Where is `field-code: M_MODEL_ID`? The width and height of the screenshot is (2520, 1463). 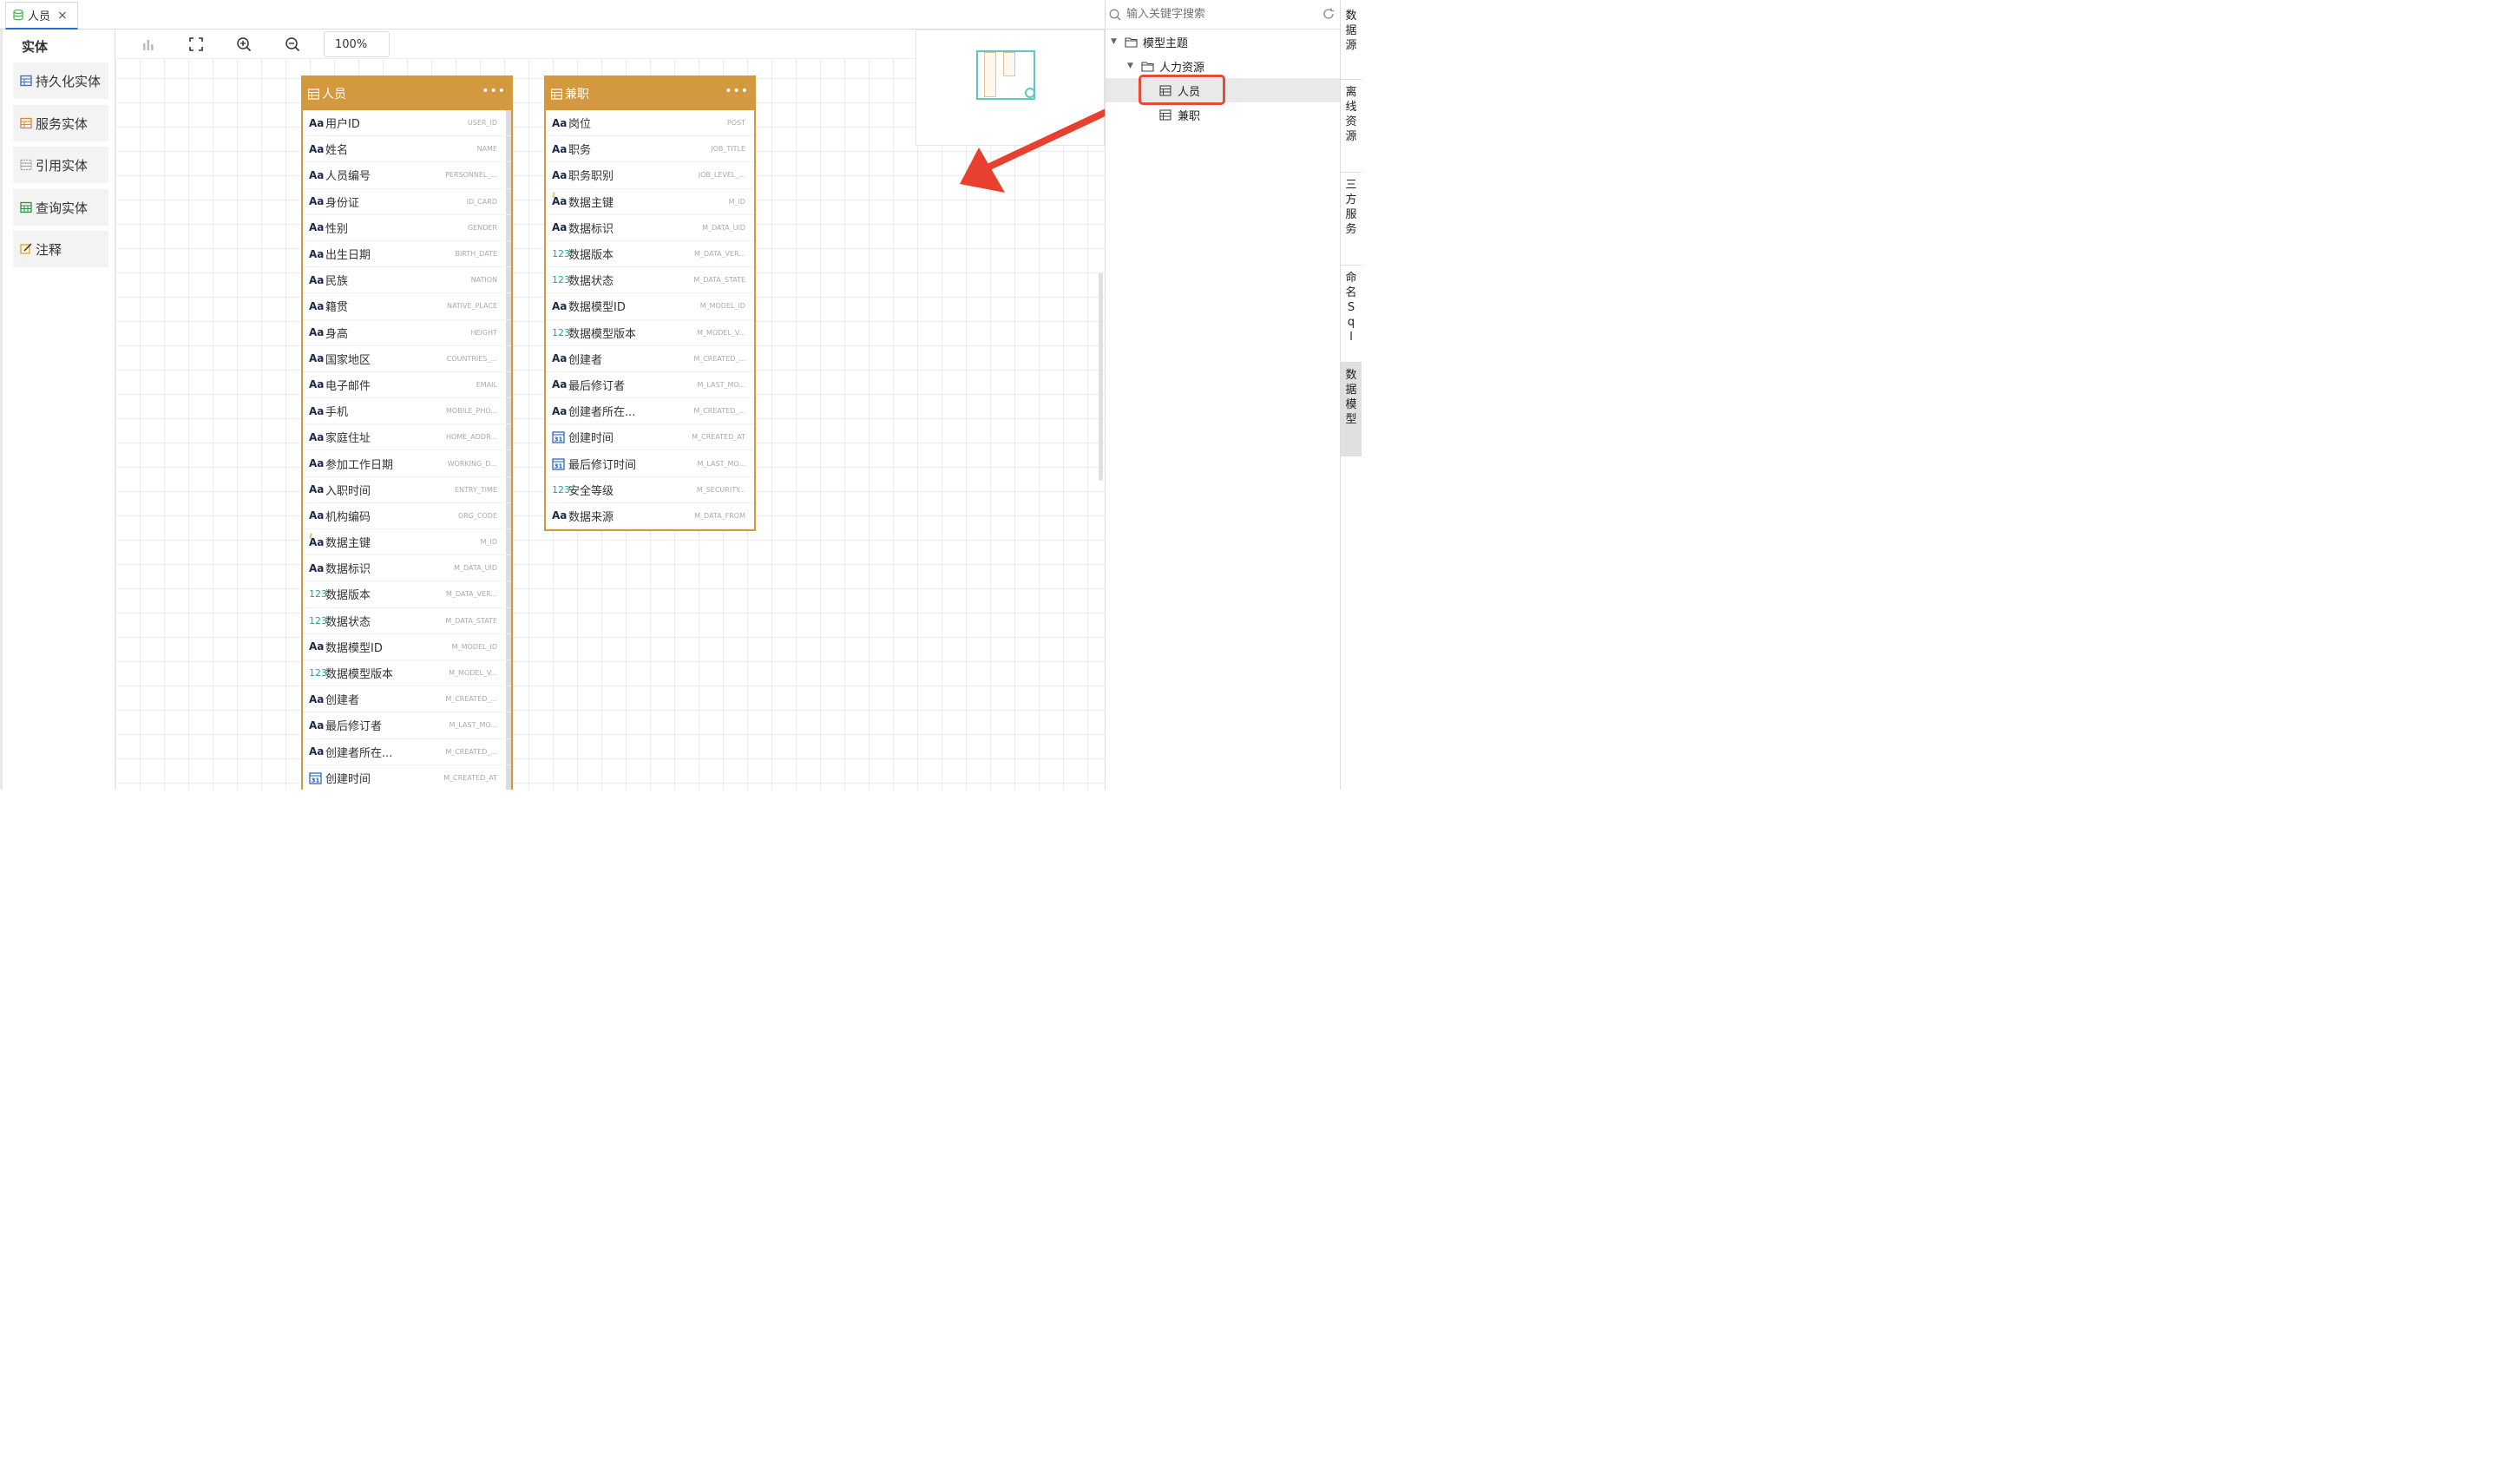 field-code: M_MODEL_ID is located at coordinates (474, 646).